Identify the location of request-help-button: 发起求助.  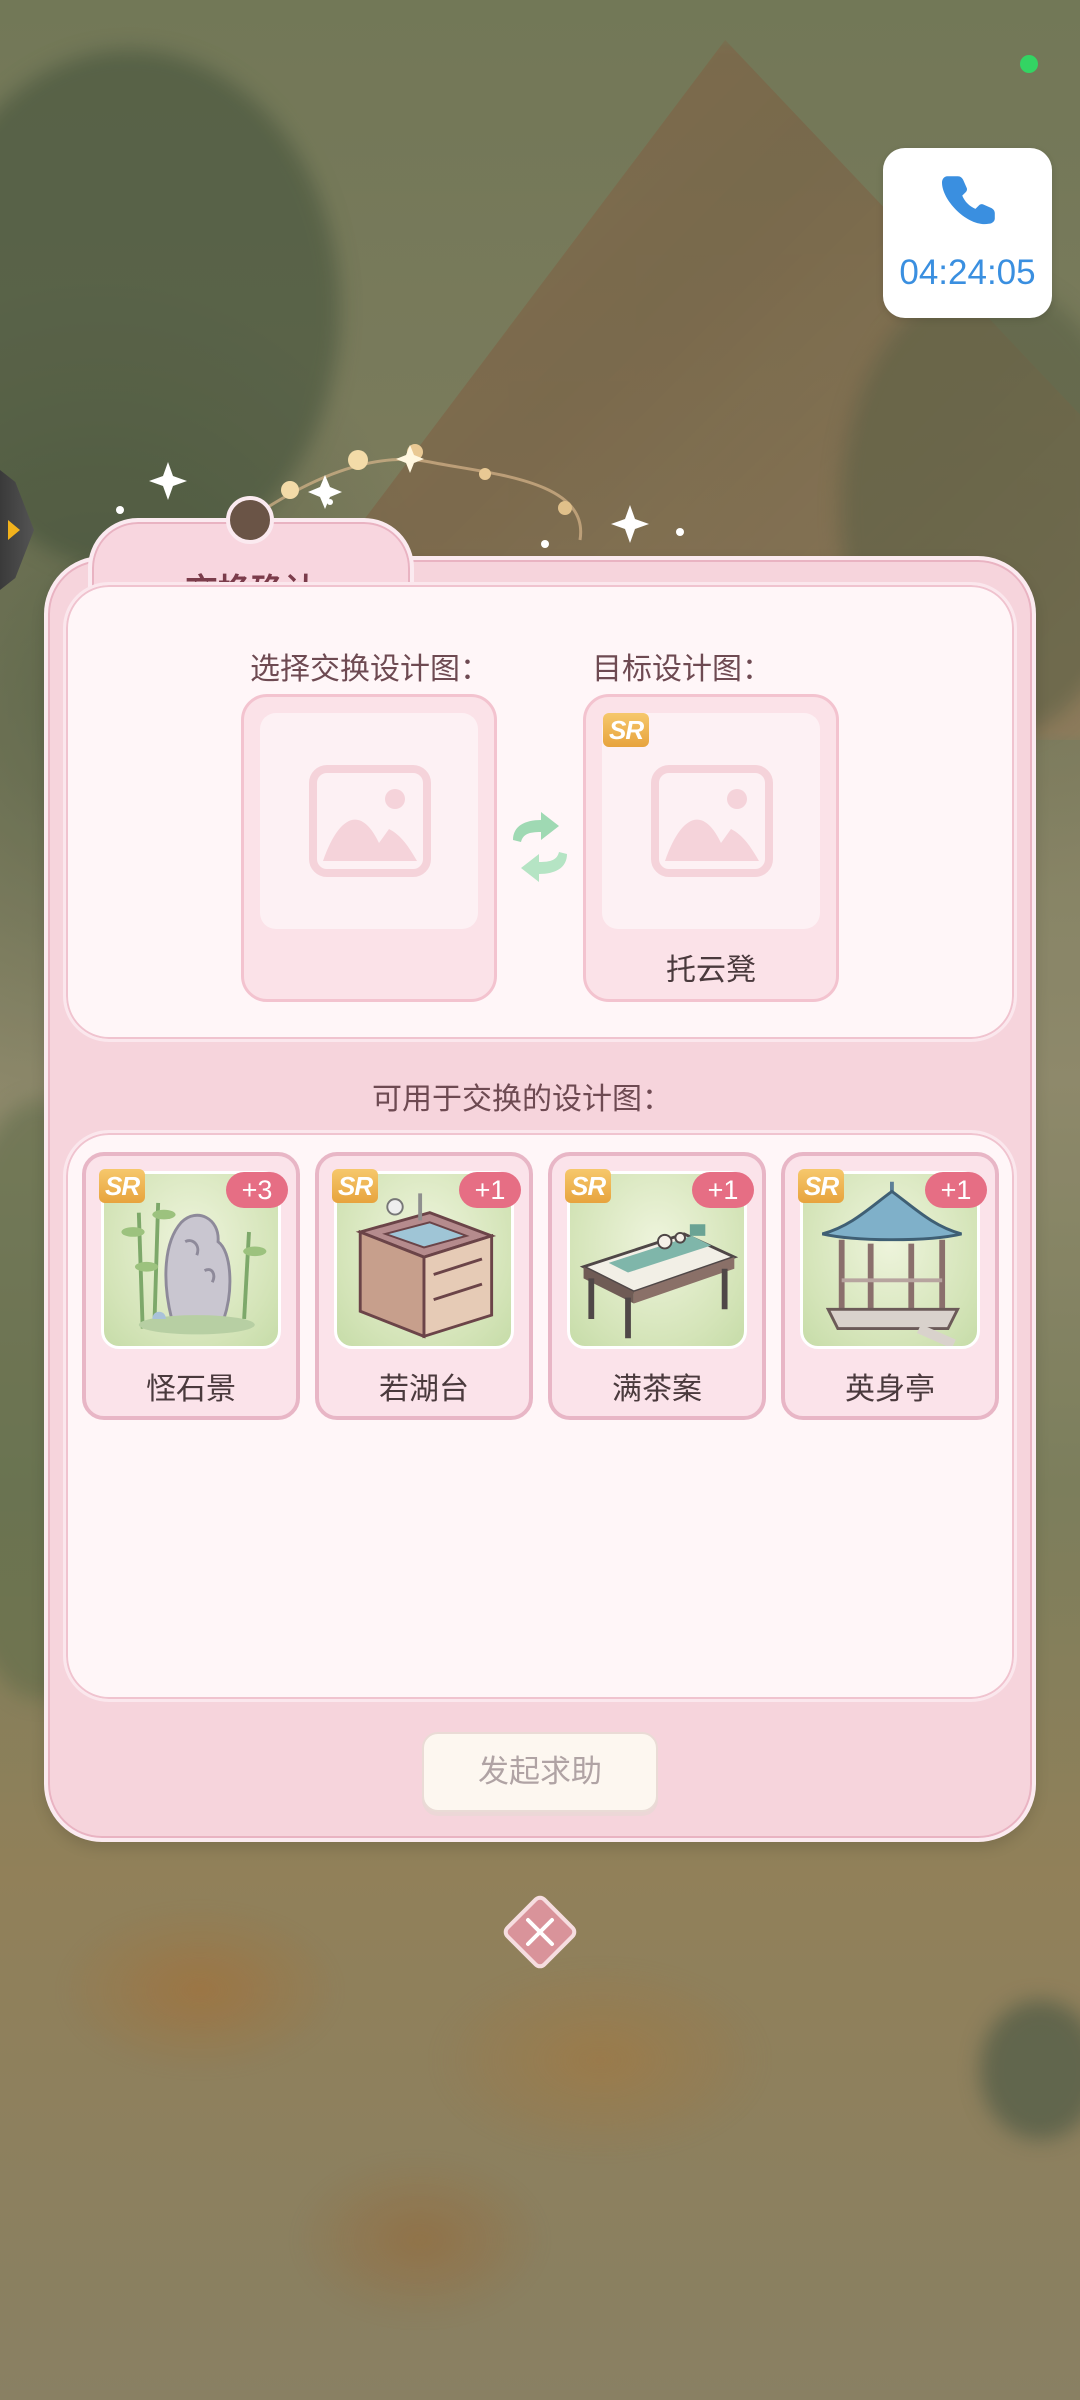
(540, 1772).